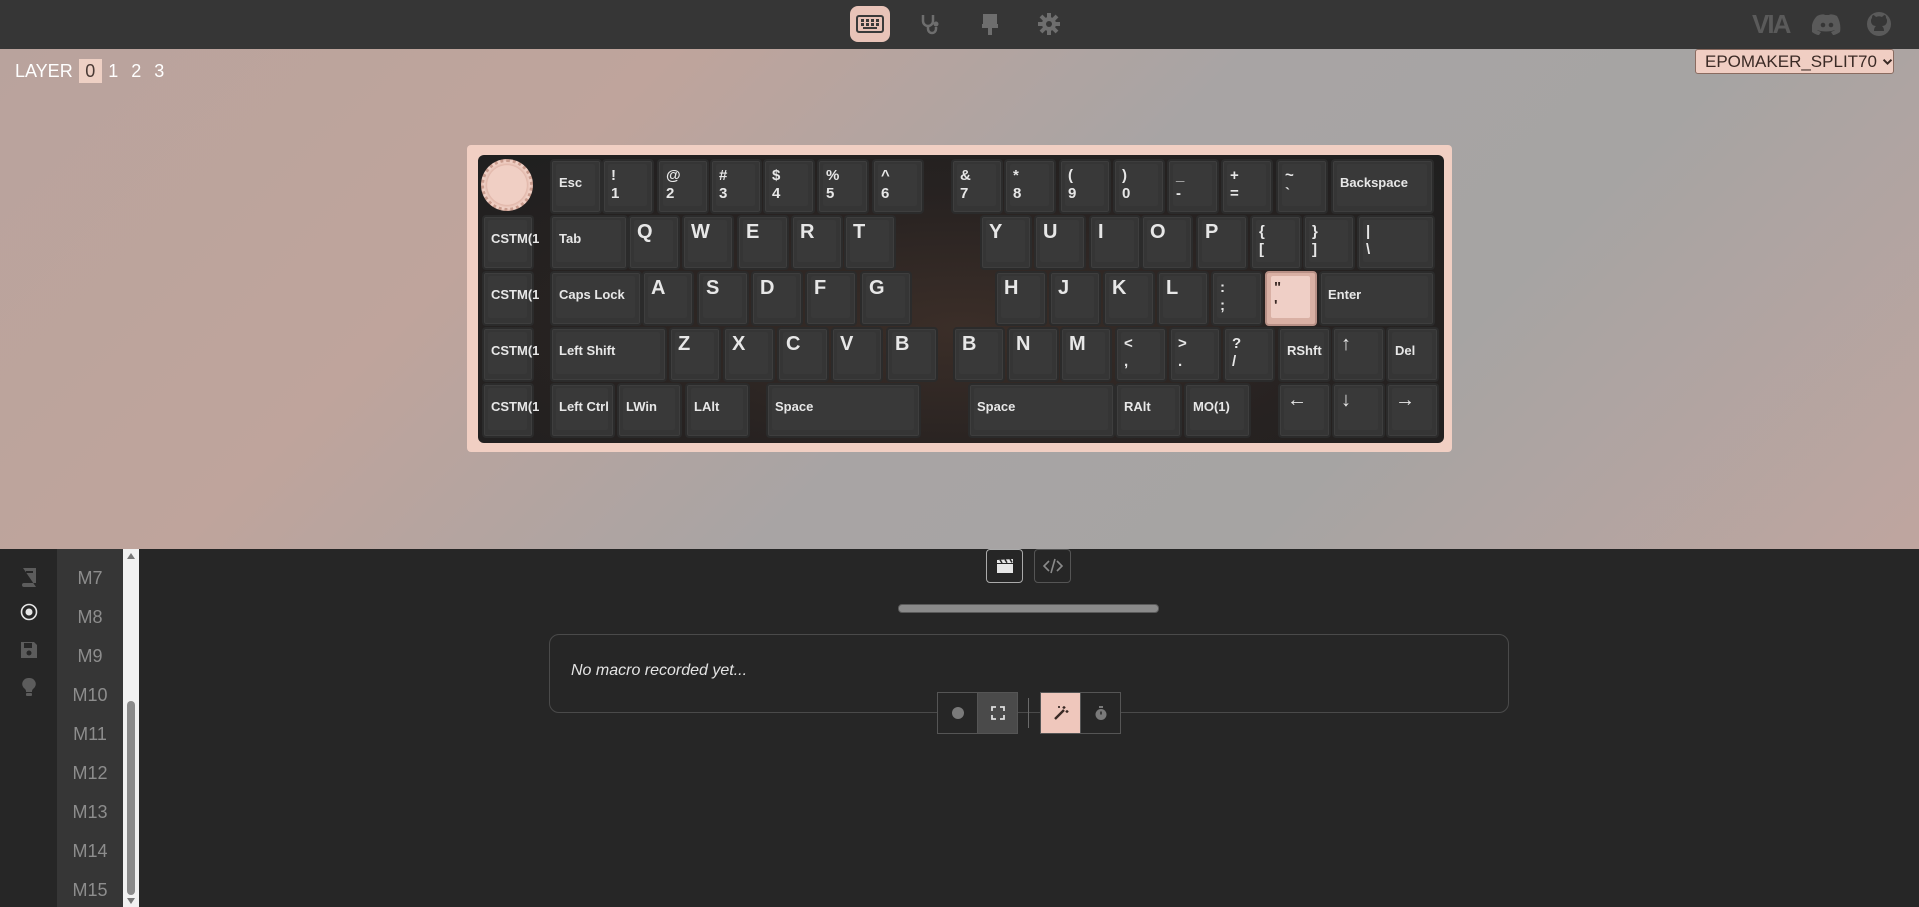 The image size is (1919, 907). What do you see at coordinates (1049, 24) in the screenshot?
I see `gear-icon` at bounding box center [1049, 24].